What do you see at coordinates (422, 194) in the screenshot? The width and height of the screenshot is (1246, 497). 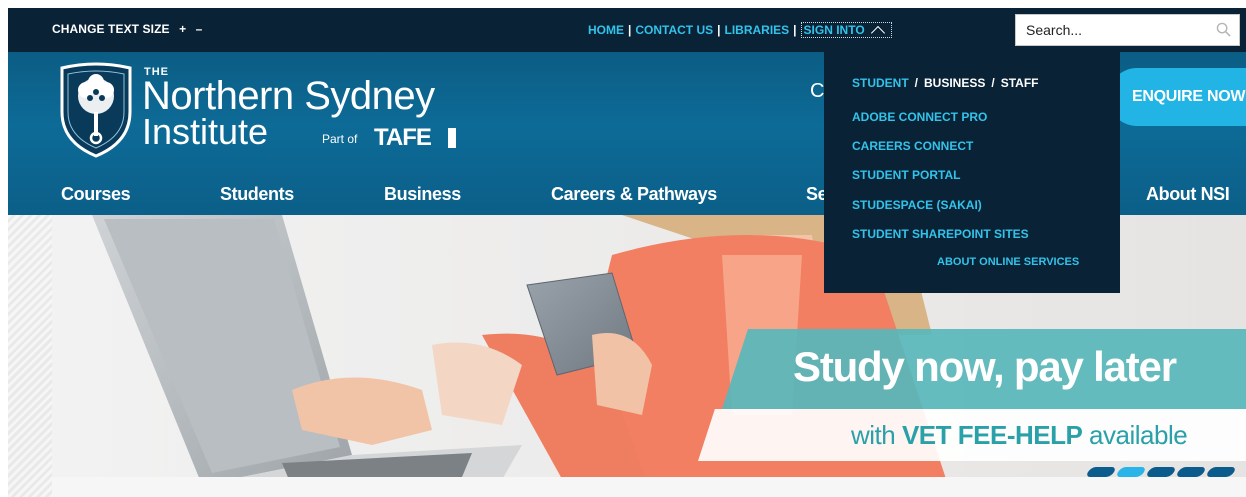 I see `nav-business: Business` at bounding box center [422, 194].